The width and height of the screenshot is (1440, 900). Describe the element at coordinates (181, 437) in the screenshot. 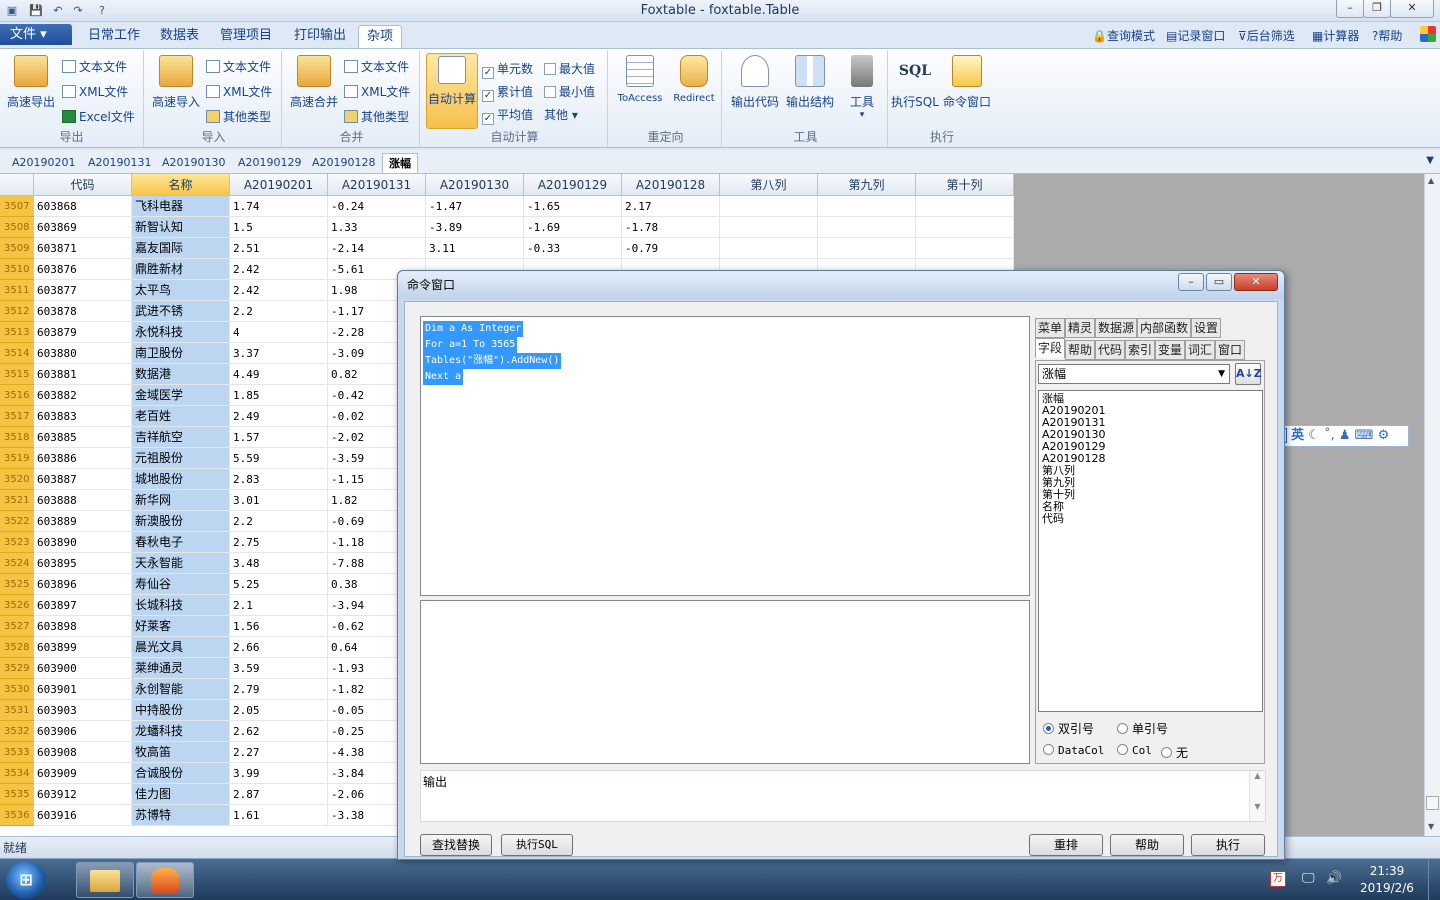

I see `table-cell: 吉祥航空` at that location.